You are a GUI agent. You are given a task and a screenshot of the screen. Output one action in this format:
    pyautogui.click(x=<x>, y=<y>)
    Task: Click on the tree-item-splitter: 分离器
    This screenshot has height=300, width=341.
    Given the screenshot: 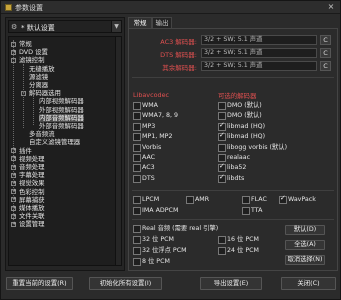 What is the action you would take?
    pyautogui.click(x=38, y=85)
    